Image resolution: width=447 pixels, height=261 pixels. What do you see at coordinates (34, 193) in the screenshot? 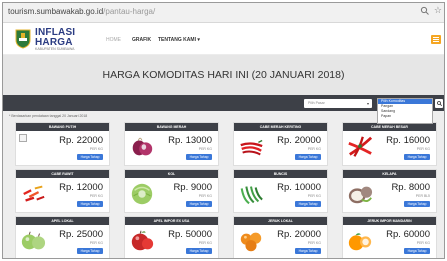
I see `bird-chili-icon` at bounding box center [34, 193].